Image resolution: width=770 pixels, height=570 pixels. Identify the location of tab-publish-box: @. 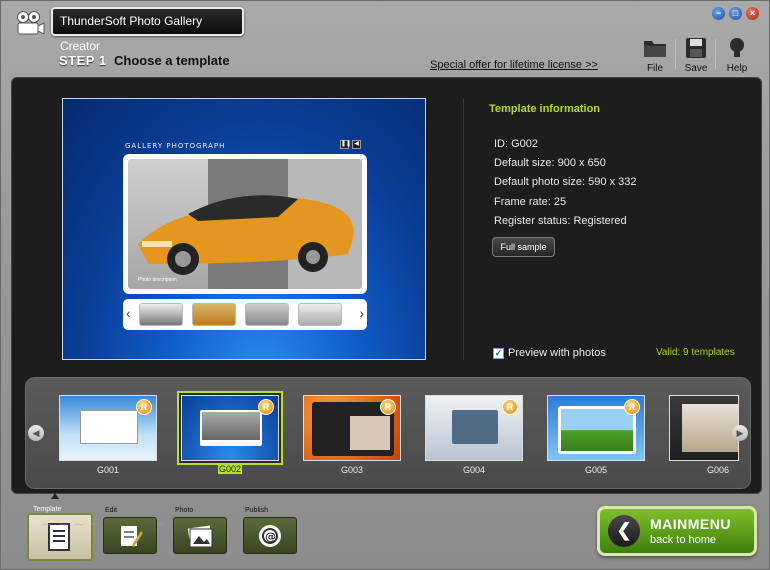
(270, 535).